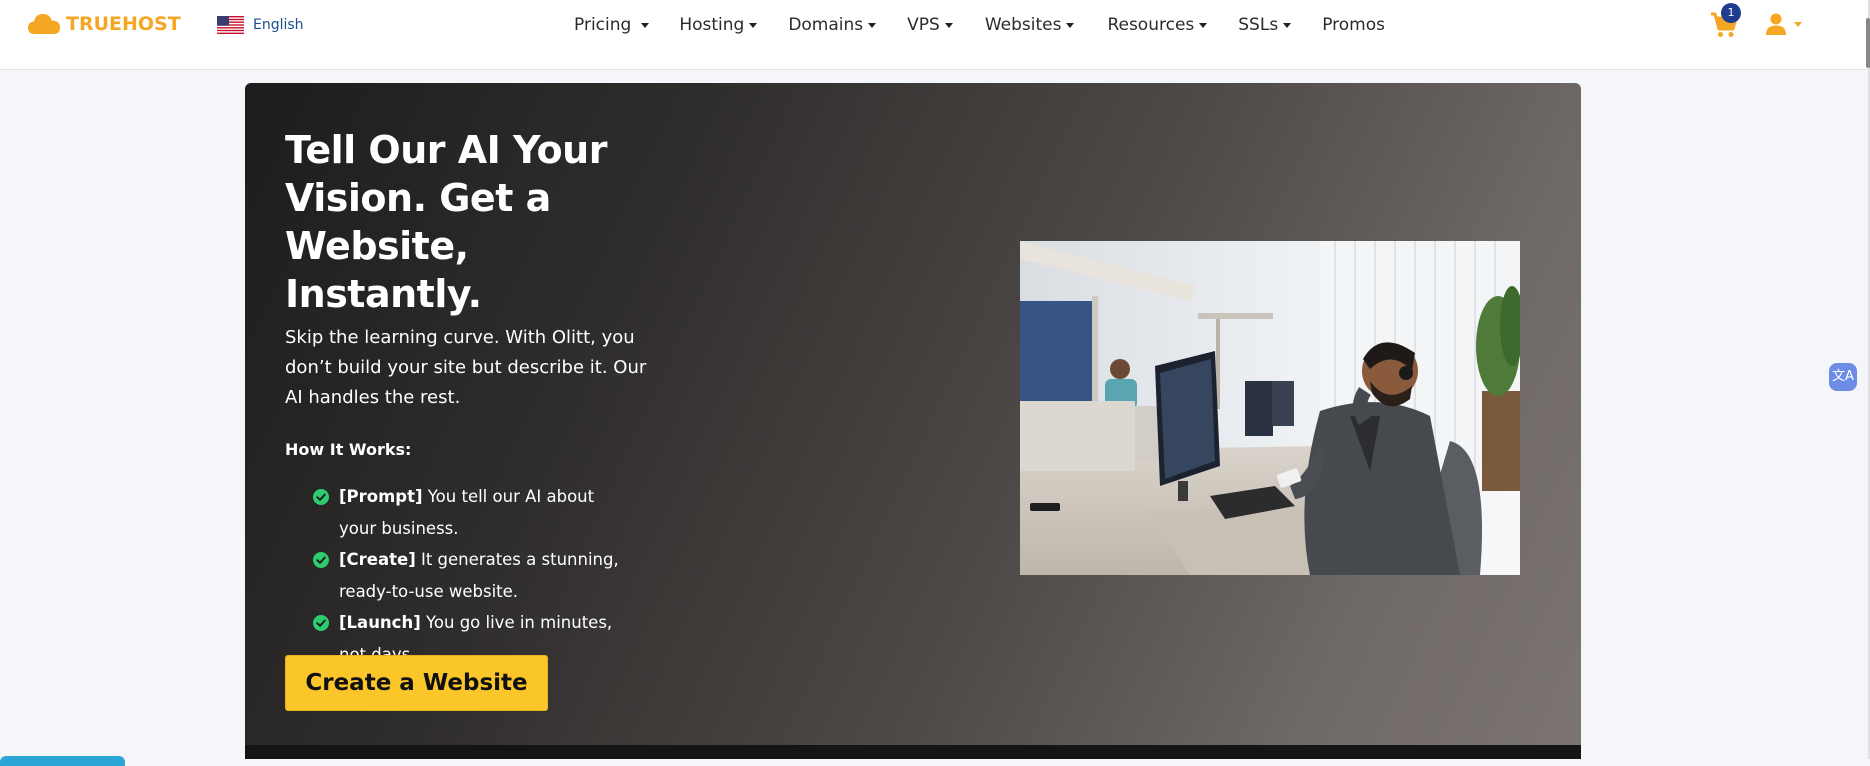 The image size is (1870, 766). I want to click on translate-icon: 文A, so click(1843, 376).